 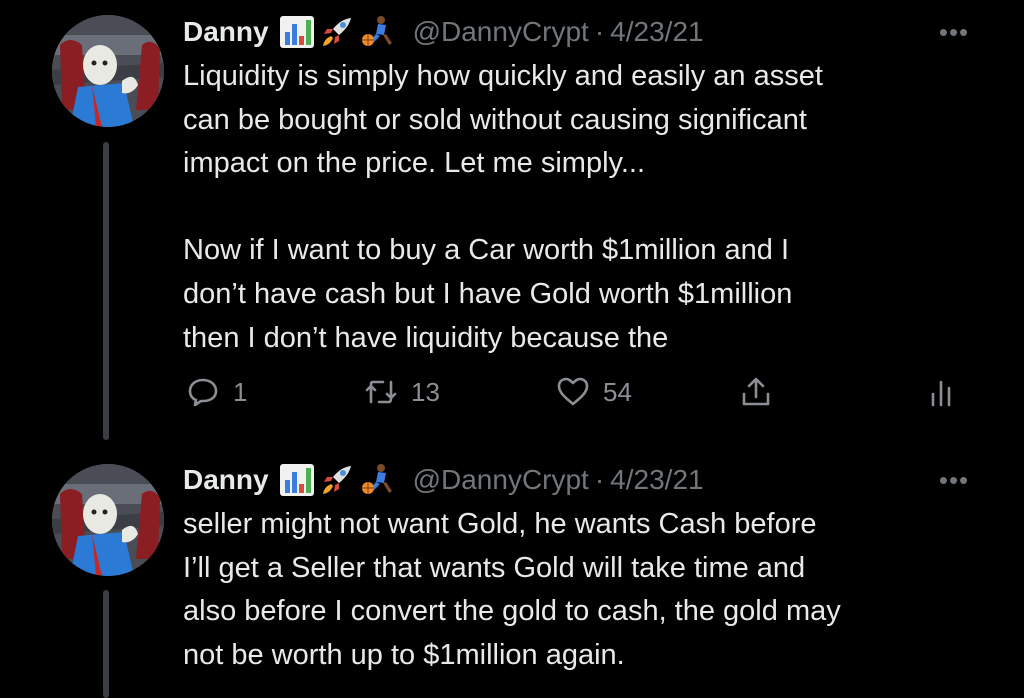 What do you see at coordinates (404, 654) in the screenshot?
I see `tweet-text-line: not be worth up to $1million again.` at bounding box center [404, 654].